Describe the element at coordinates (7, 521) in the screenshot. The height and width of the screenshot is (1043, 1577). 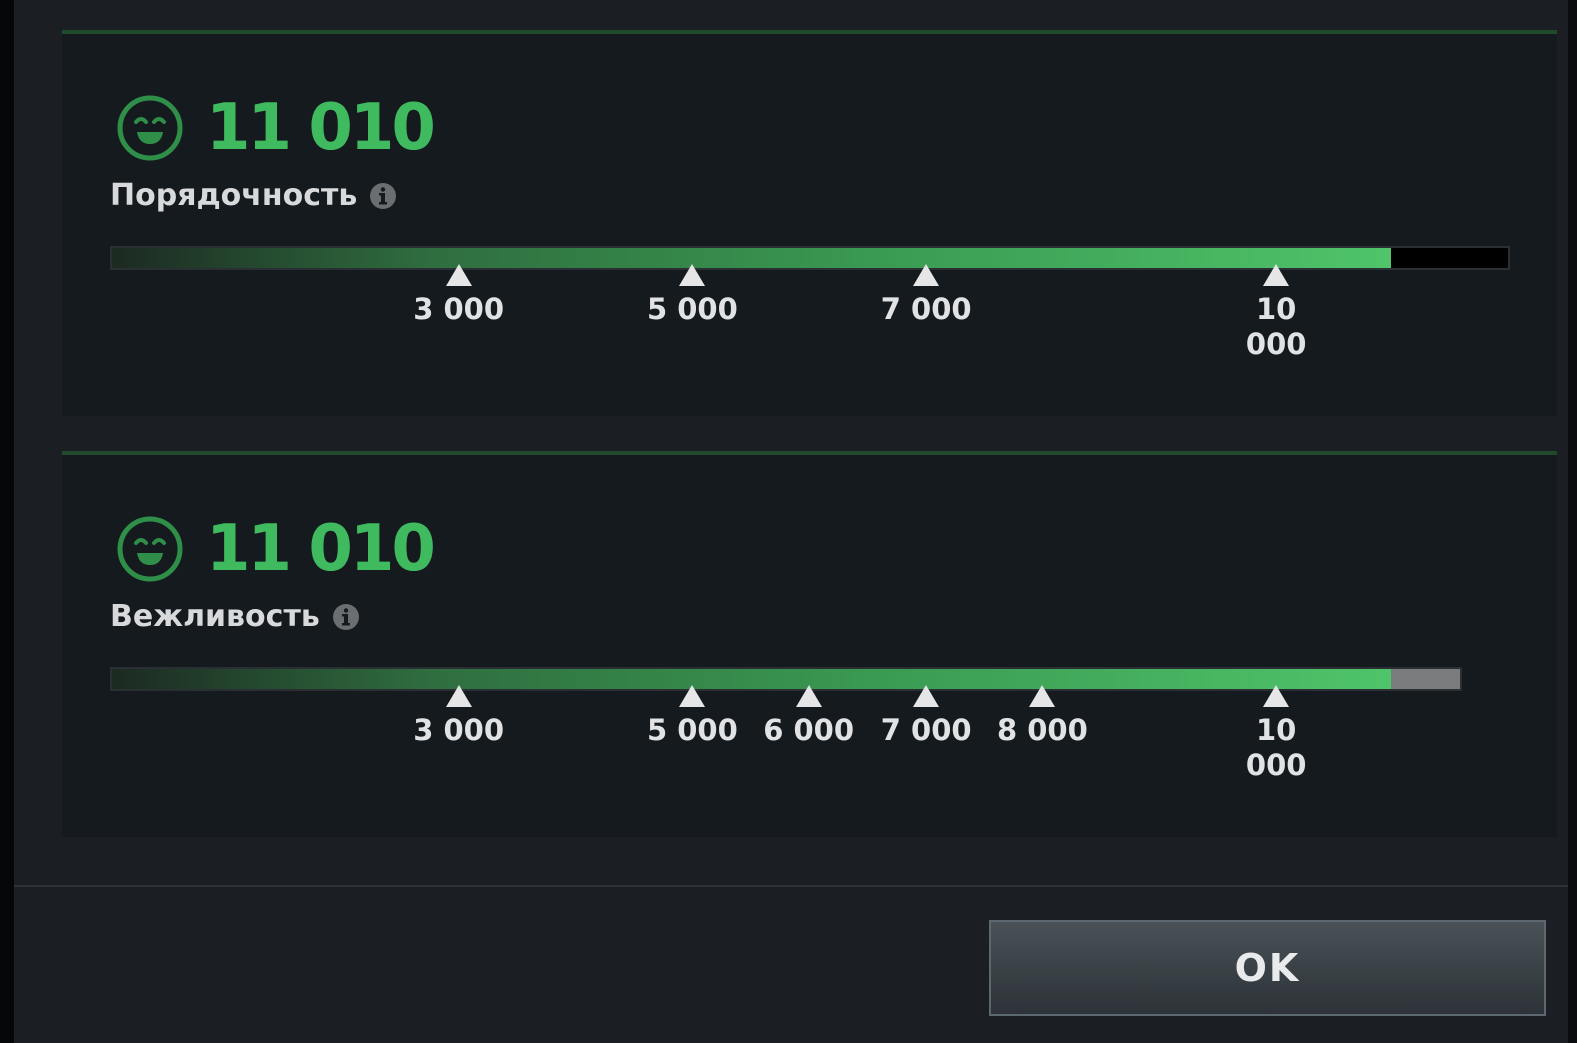
I see `left-edge` at that location.